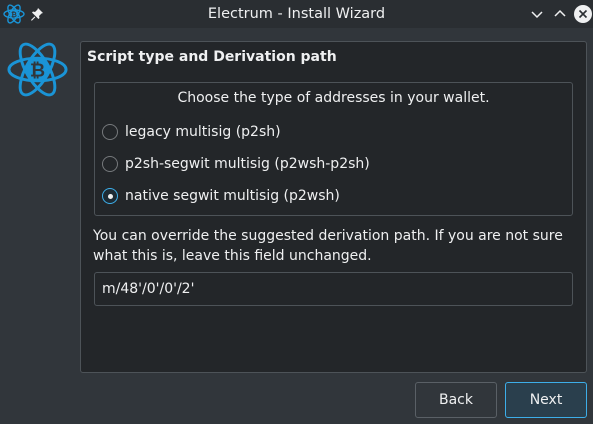 This screenshot has width=593, height=424. What do you see at coordinates (560, 14) in the screenshot?
I see `maximize-icon` at bounding box center [560, 14].